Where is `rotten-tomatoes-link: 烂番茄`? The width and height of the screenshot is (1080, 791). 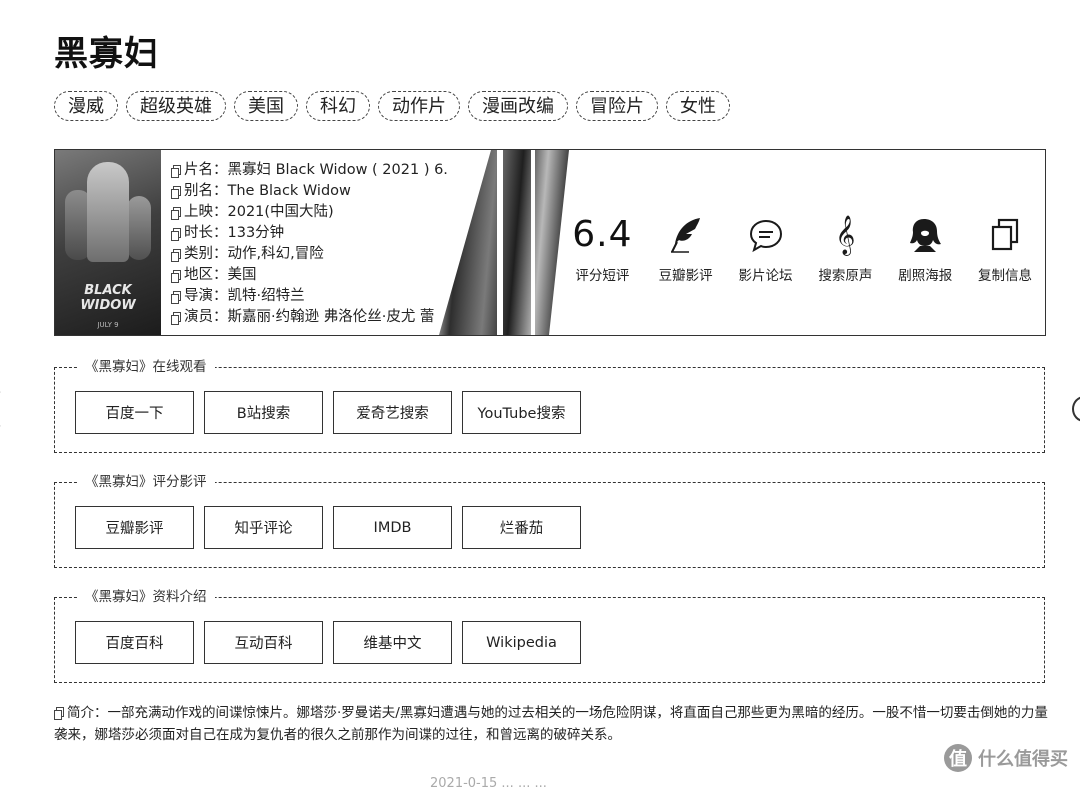 rotten-tomatoes-link: 烂番茄 is located at coordinates (521, 527).